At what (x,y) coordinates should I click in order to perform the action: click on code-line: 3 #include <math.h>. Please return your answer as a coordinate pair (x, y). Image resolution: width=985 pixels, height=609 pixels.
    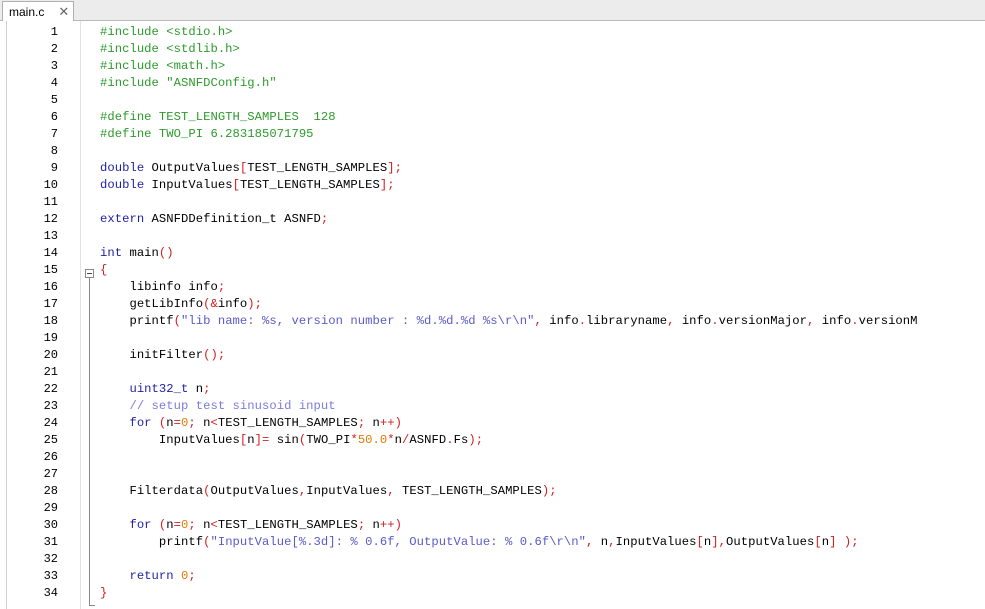
    Looking at the image, I should click on (492, 66).